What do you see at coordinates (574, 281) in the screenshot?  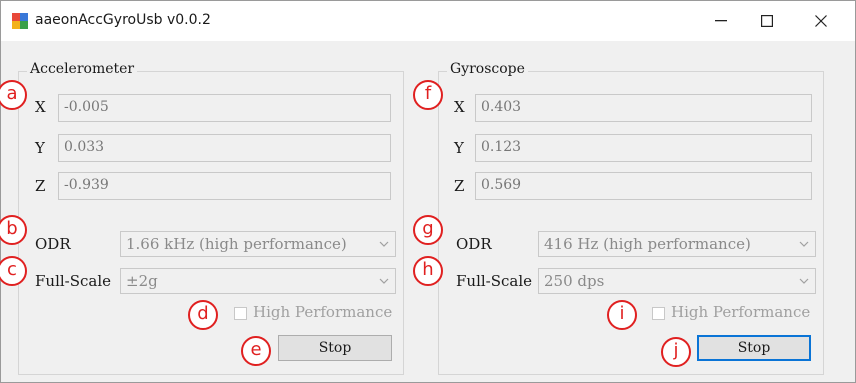 I see `gyro-fullscale-value: 250 dps` at bounding box center [574, 281].